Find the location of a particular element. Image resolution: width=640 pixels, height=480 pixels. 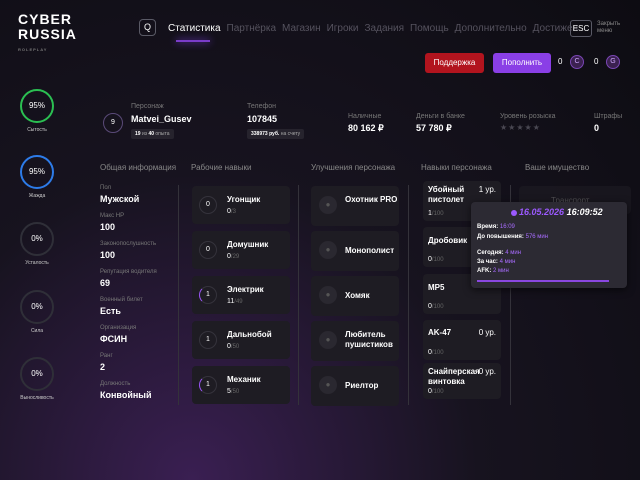

skill-progress-max: /3 is located at coordinates (233, 212).